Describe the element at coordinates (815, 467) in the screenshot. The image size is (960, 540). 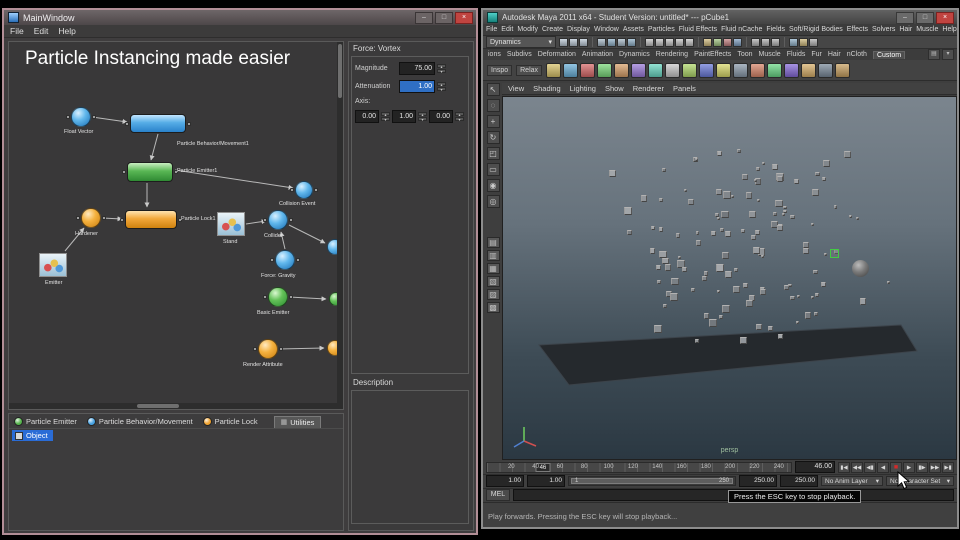
I see `current-time-field: 46.00` at that location.